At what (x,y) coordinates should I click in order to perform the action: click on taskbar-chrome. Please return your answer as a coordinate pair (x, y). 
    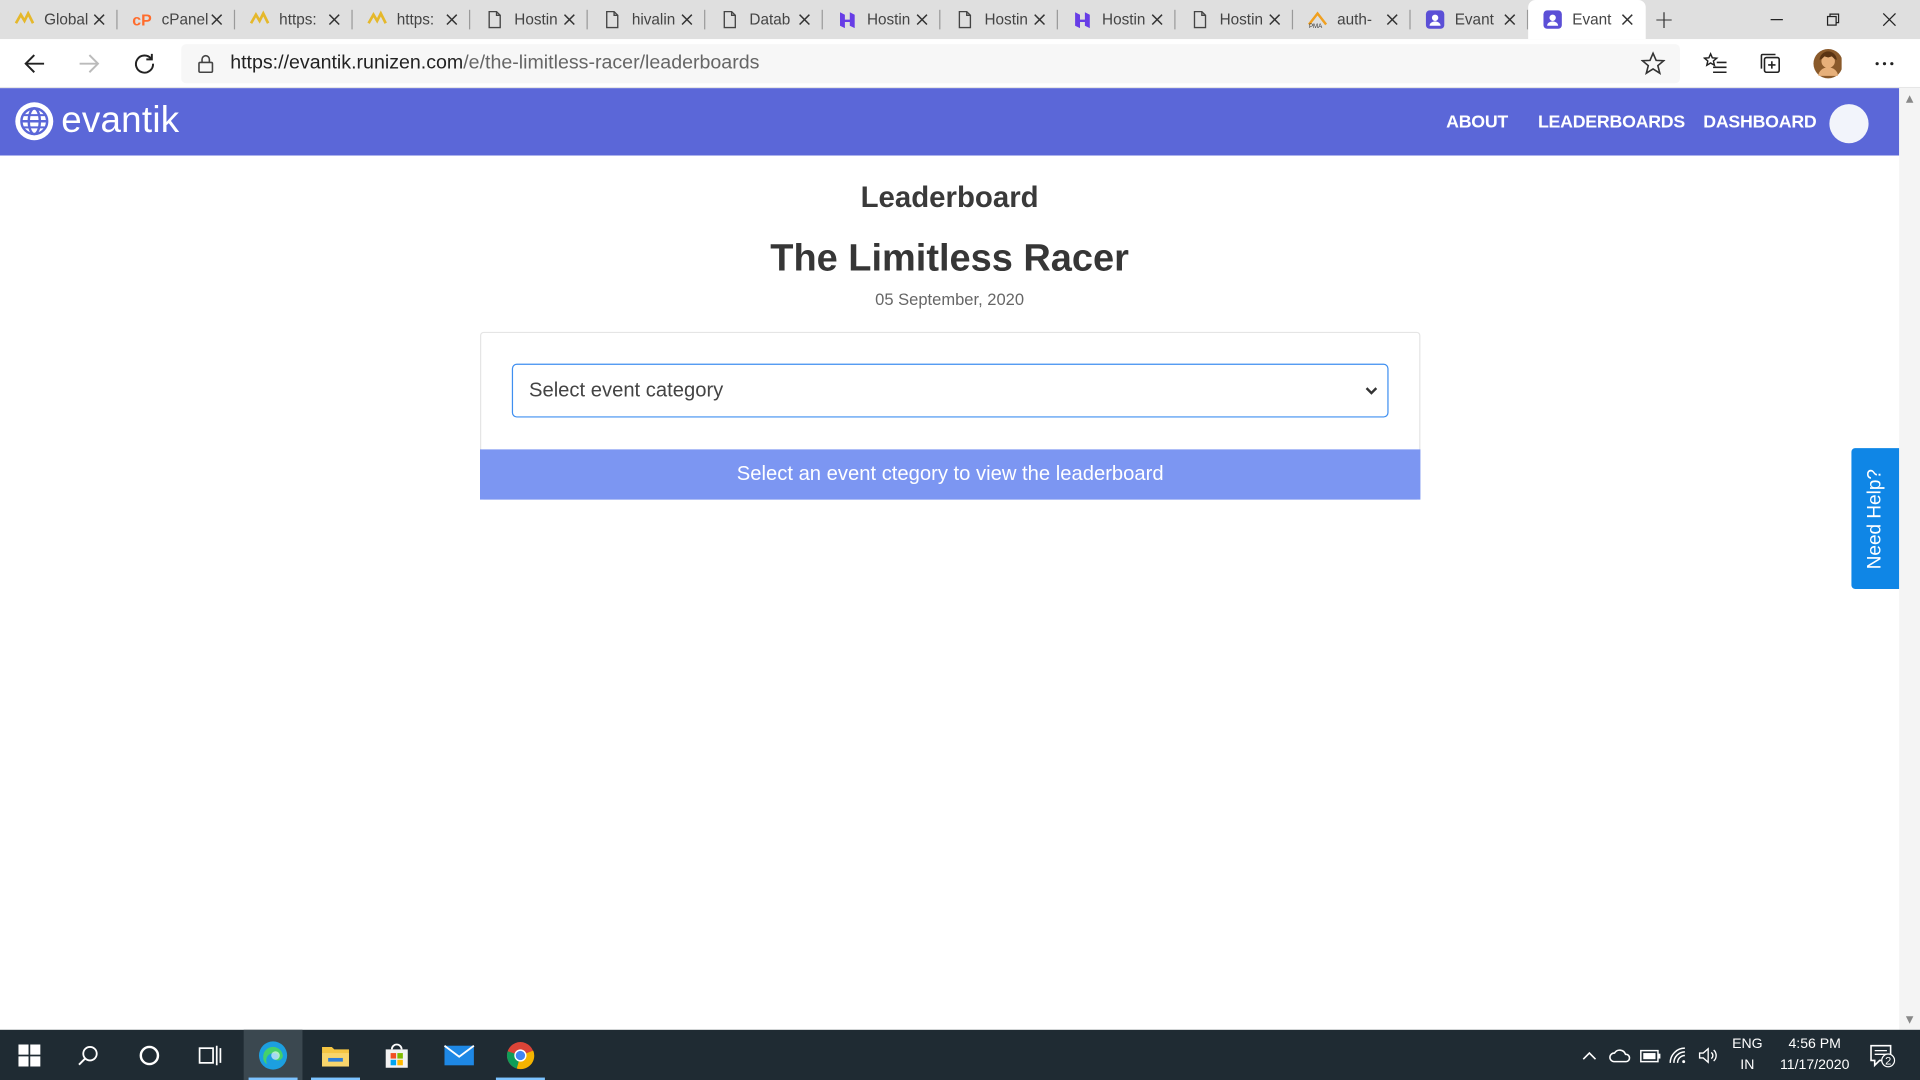
    Looking at the image, I should click on (520, 1055).